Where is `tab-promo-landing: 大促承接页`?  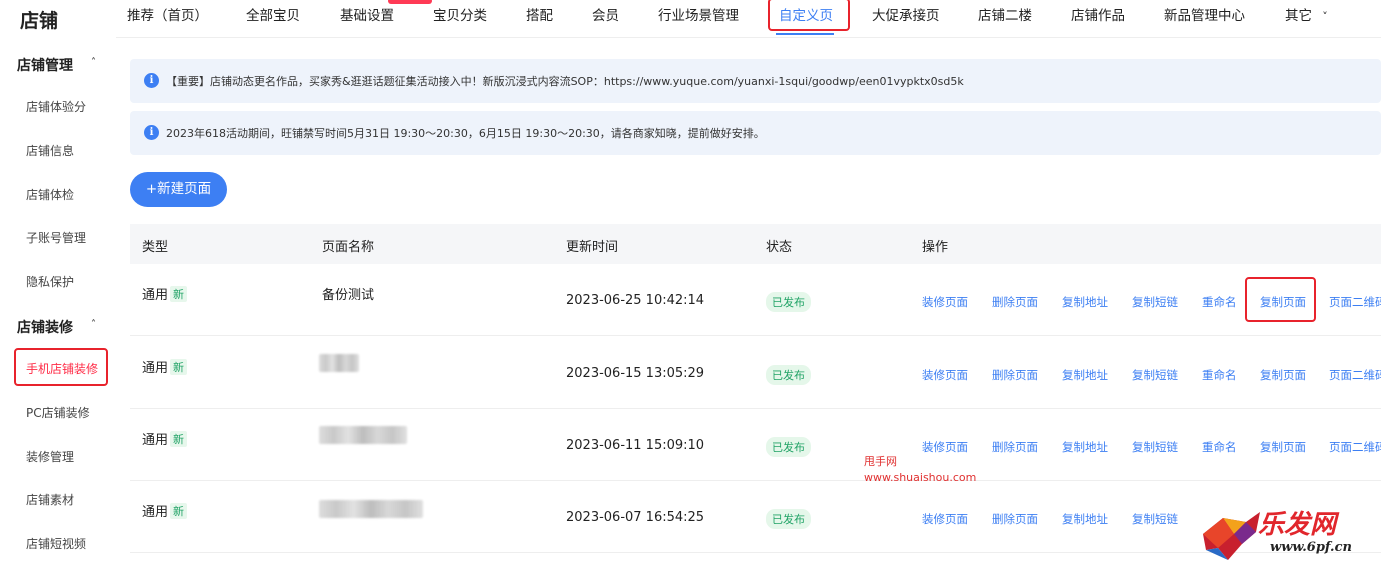
tab-promo-landing: 大促承接页 is located at coordinates (906, 14).